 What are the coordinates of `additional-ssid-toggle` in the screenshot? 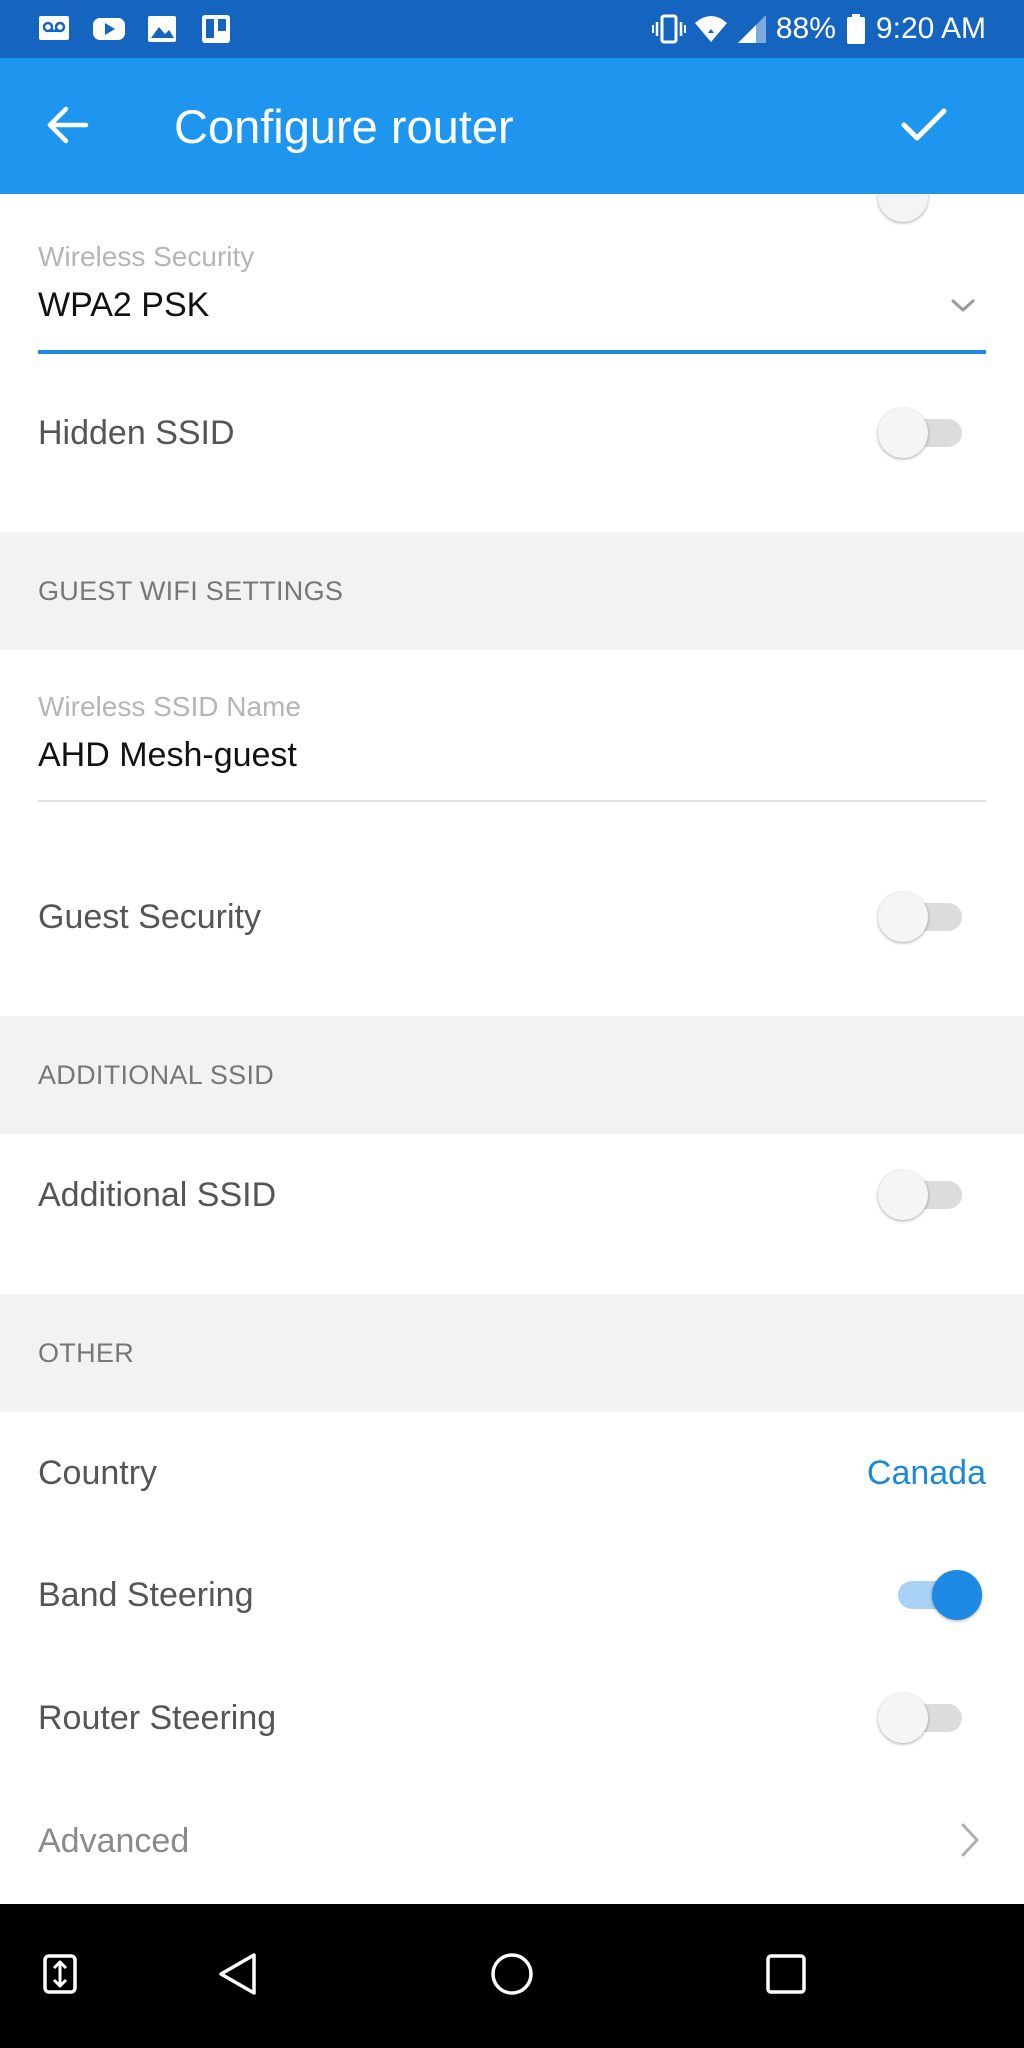 It's located at (920, 1195).